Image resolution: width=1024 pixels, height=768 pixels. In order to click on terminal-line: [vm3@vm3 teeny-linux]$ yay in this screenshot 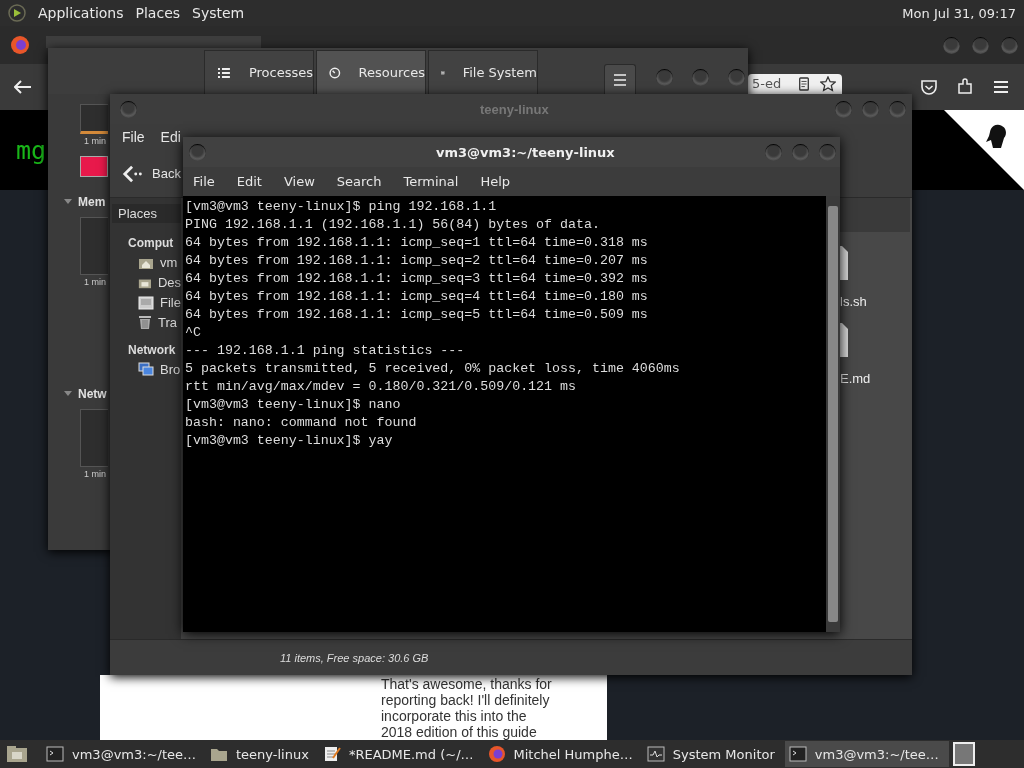, I will do `click(289, 441)`.